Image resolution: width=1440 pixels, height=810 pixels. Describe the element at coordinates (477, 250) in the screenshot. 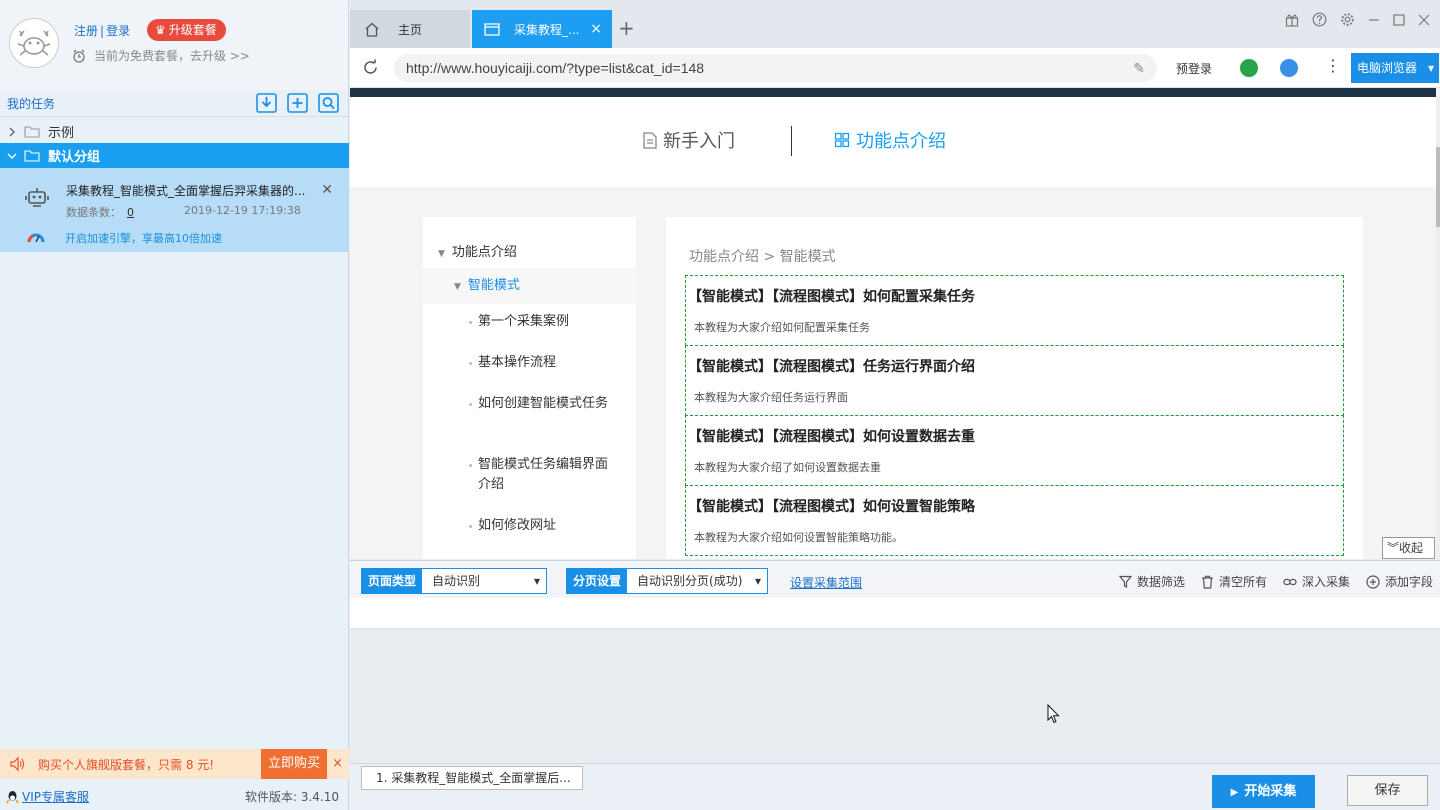

I see `nav-root: ▼ 功能点介绍` at that location.